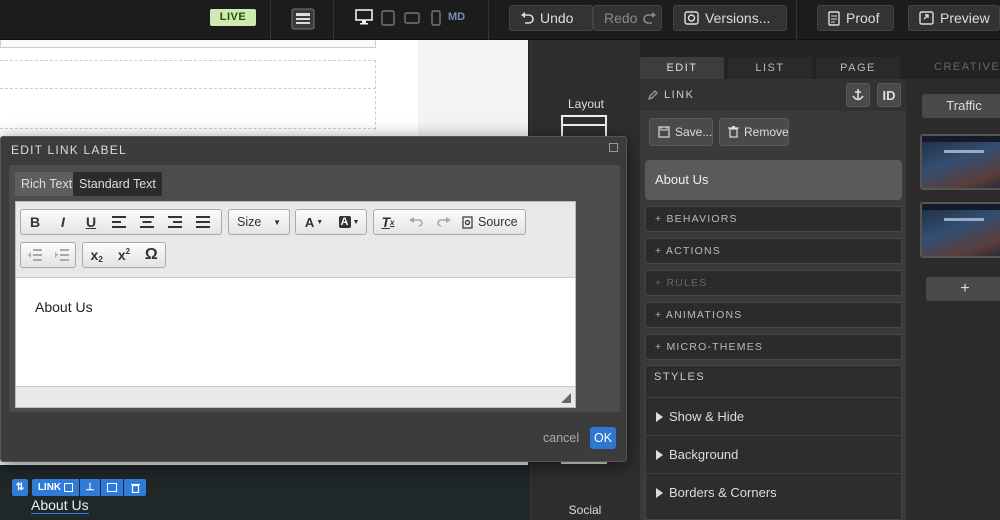 This screenshot has width=1000, height=520. What do you see at coordinates (858, 68) in the screenshot?
I see `tab-page: PAGE` at bounding box center [858, 68].